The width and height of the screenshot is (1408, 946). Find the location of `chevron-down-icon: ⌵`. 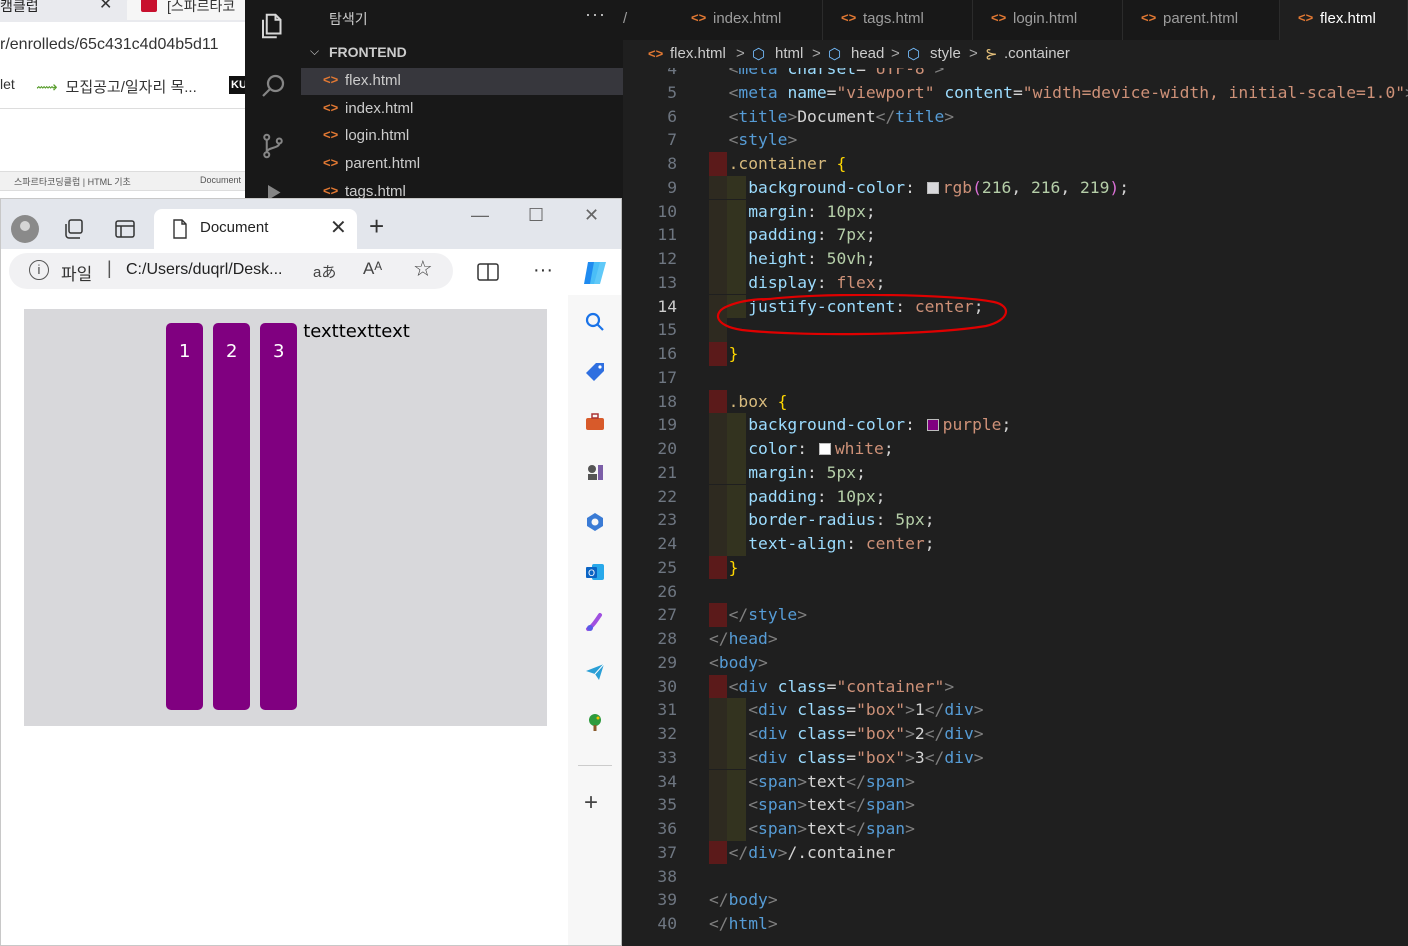

chevron-down-icon: ⌵ is located at coordinates (314, 51).